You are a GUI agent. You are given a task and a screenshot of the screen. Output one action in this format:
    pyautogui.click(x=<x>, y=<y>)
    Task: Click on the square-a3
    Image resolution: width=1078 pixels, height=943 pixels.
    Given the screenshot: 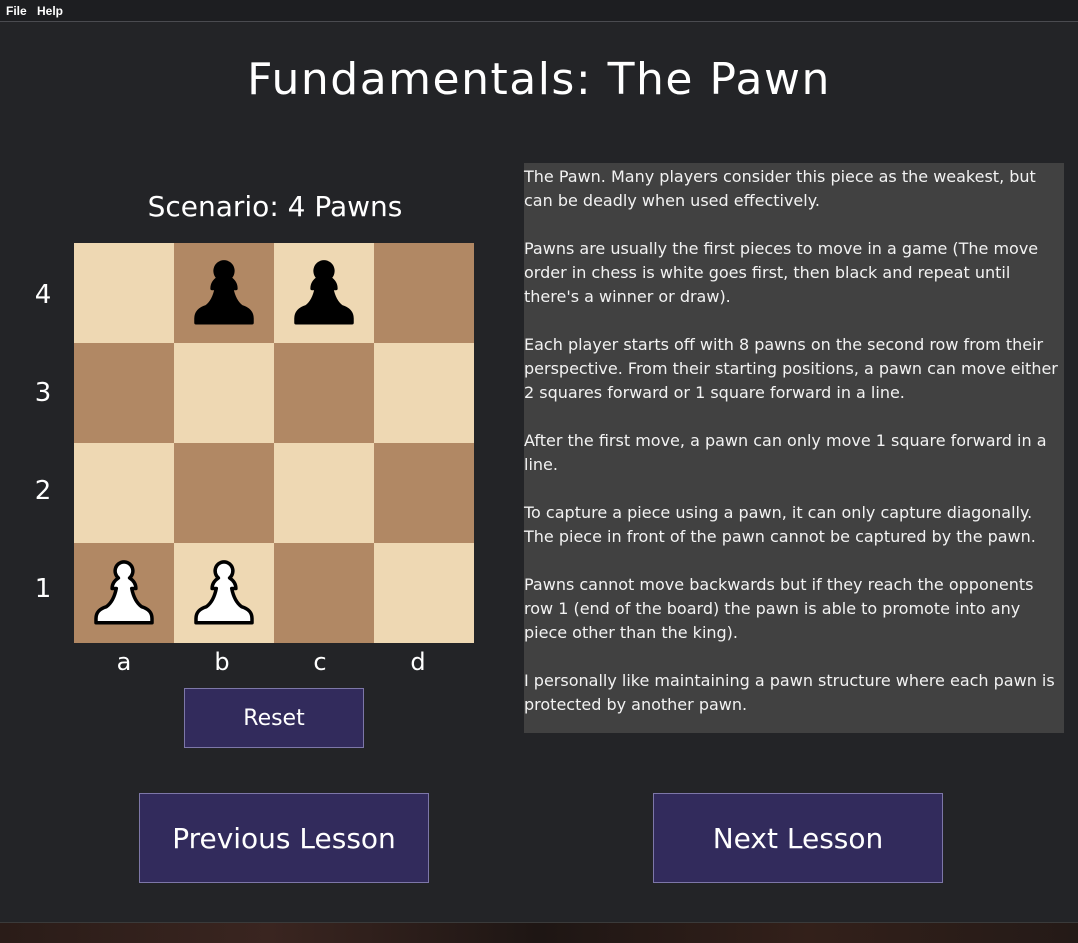 What is the action you would take?
    pyautogui.click(x=124, y=393)
    